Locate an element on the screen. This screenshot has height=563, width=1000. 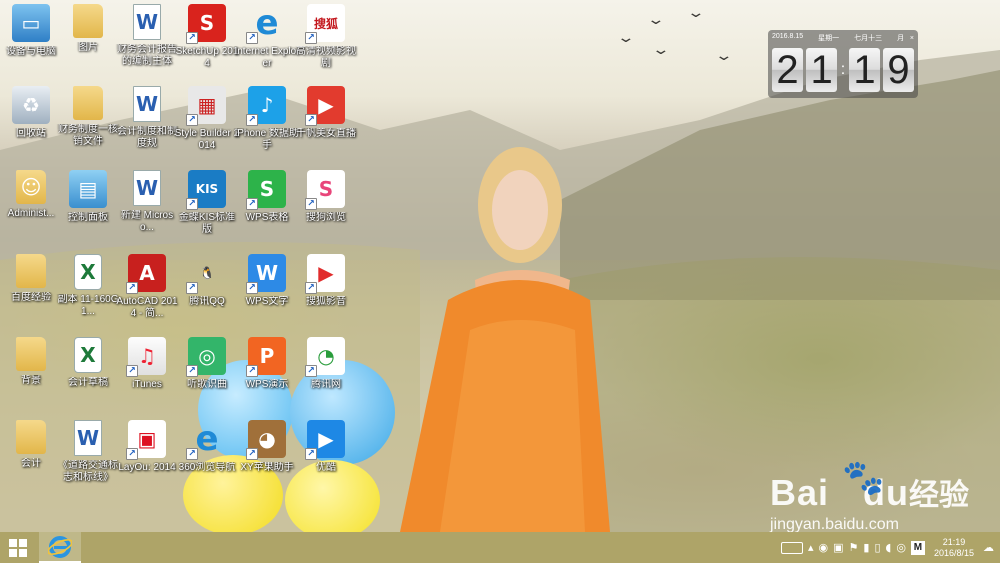
clock-lunar: 七月十三 is located at coordinates (868, 38).